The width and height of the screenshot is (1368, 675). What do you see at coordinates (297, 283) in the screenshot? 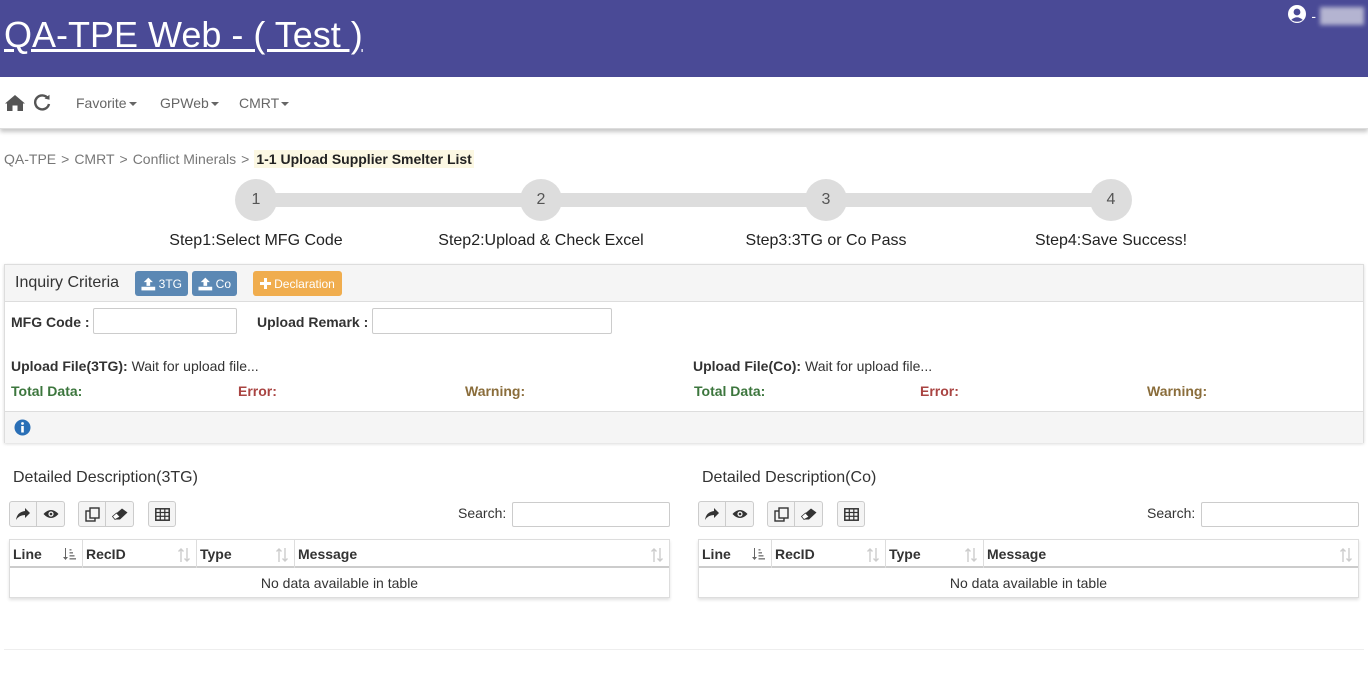
I see `declaration-button: Declaration` at bounding box center [297, 283].